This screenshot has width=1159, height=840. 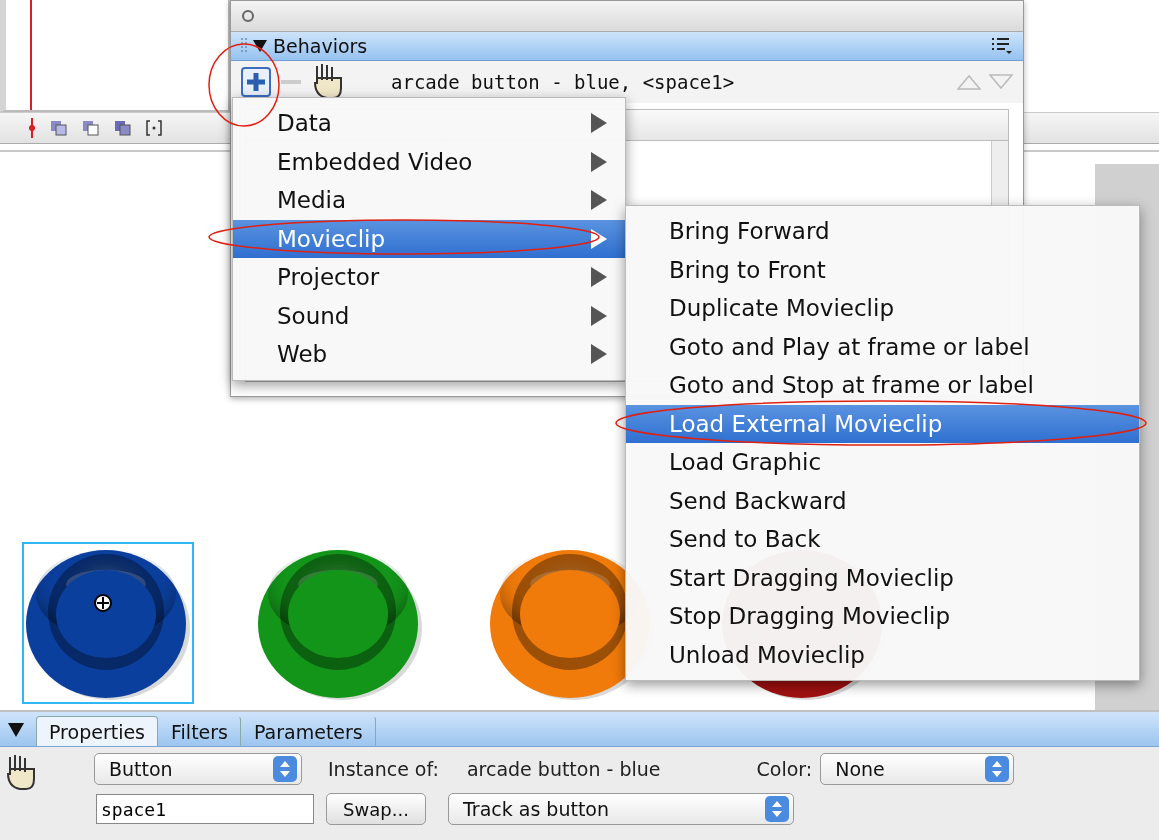 I want to click on instance-of-value: arcade button - blue, so click(x=563, y=769).